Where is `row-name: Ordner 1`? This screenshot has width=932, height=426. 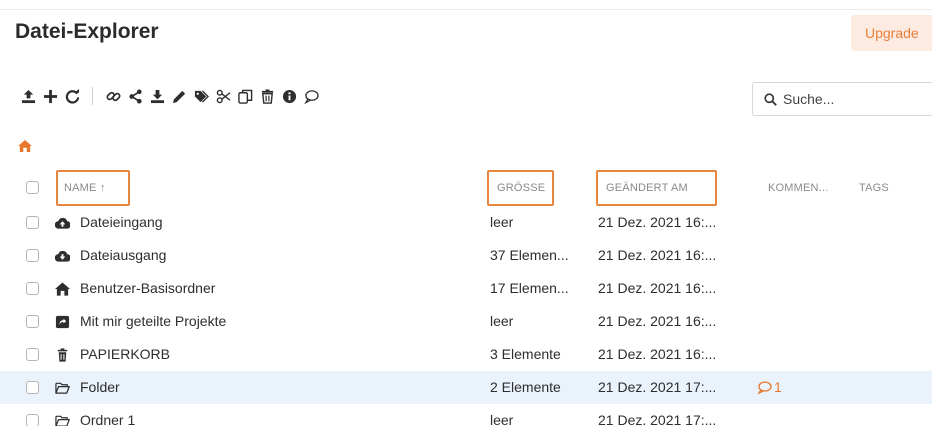 row-name: Ordner 1 is located at coordinates (108, 419).